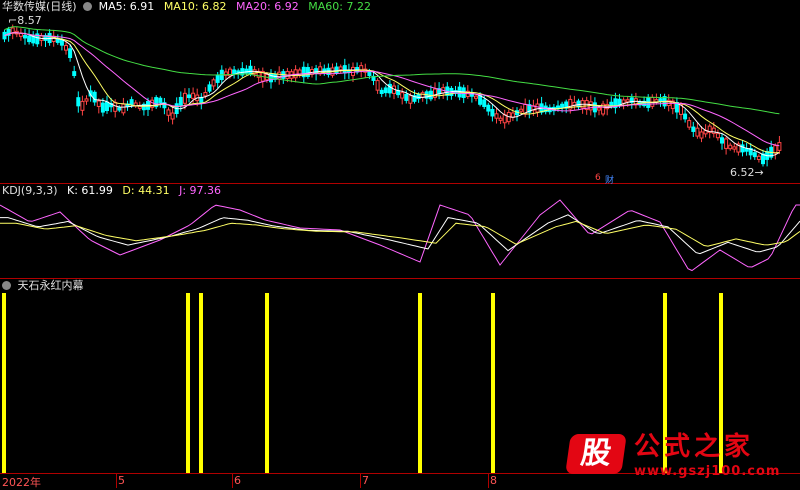 The height and width of the screenshot is (490, 800). I want to click on watermark: 股 公式之家 www.gszj100.com, so click(673, 457).